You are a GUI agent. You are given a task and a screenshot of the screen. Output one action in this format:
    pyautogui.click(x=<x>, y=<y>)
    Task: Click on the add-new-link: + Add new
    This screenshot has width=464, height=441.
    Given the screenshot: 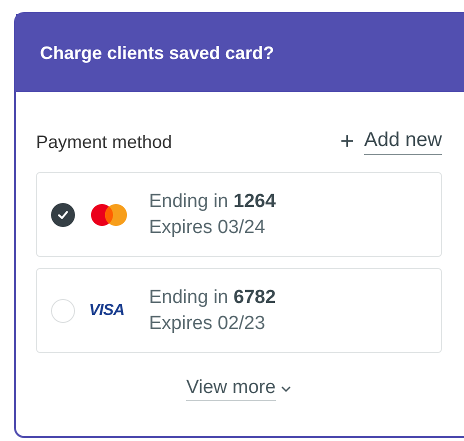 What is the action you would take?
    pyautogui.click(x=391, y=142)
    